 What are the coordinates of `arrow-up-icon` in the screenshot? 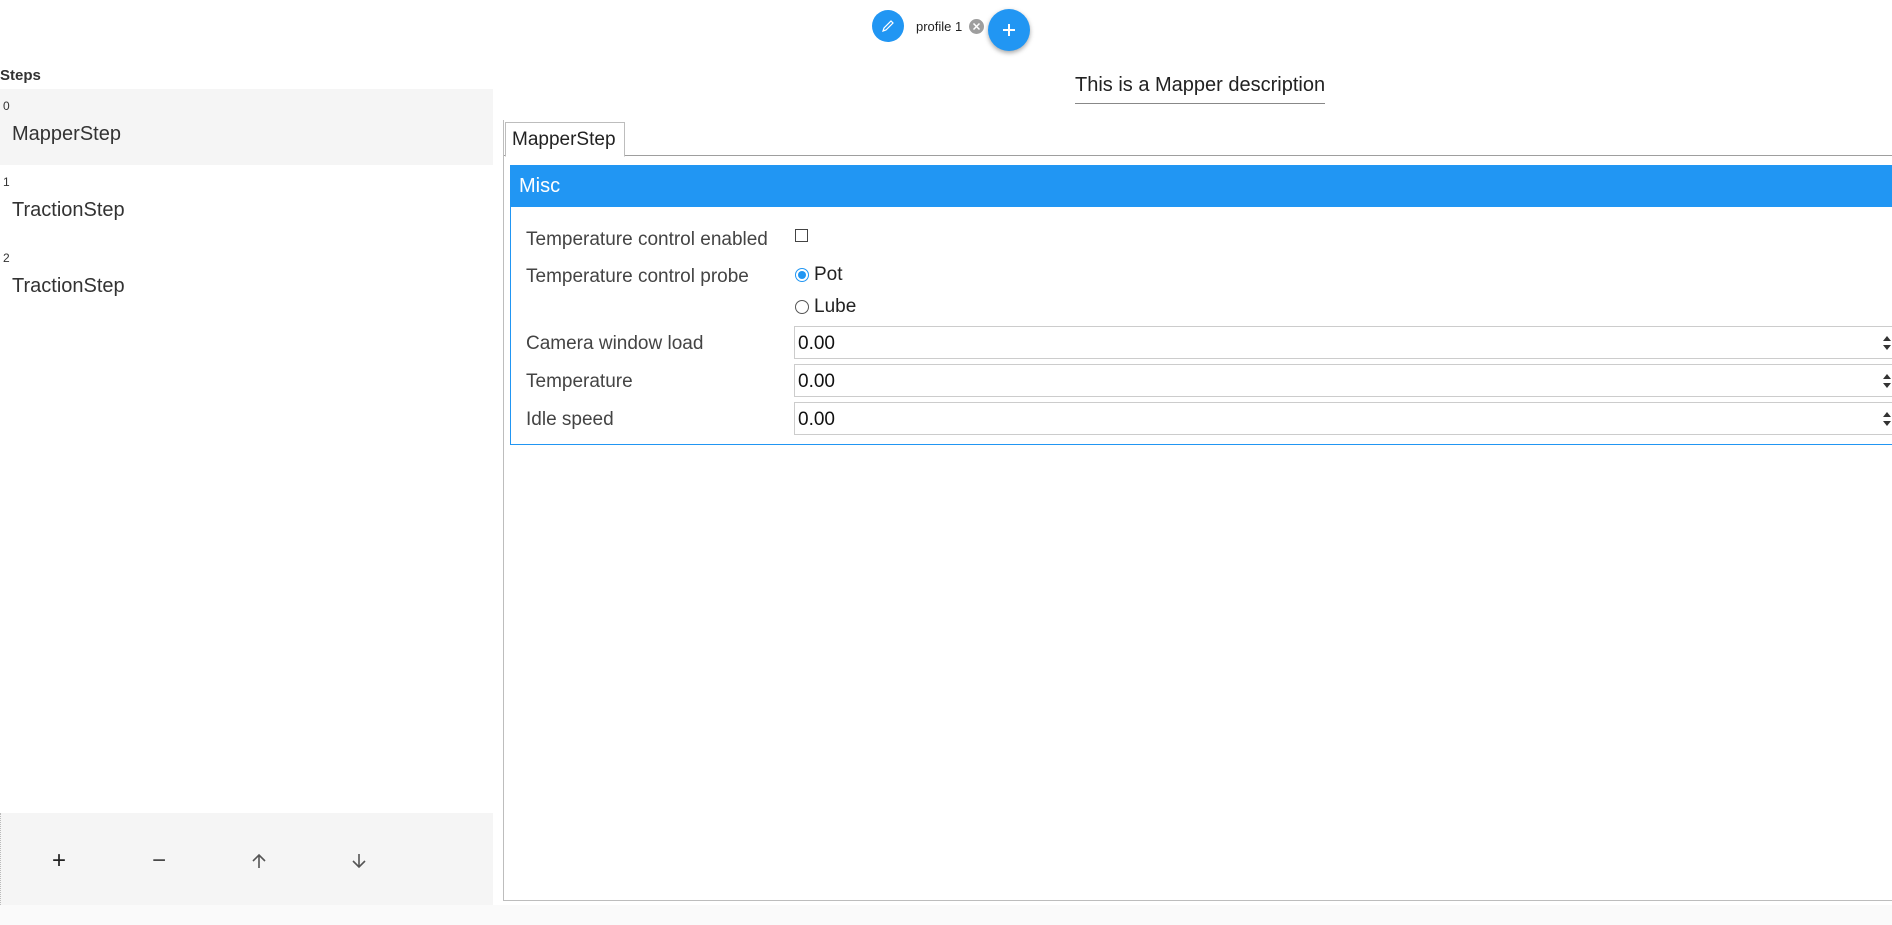 It's located at (259, 860).